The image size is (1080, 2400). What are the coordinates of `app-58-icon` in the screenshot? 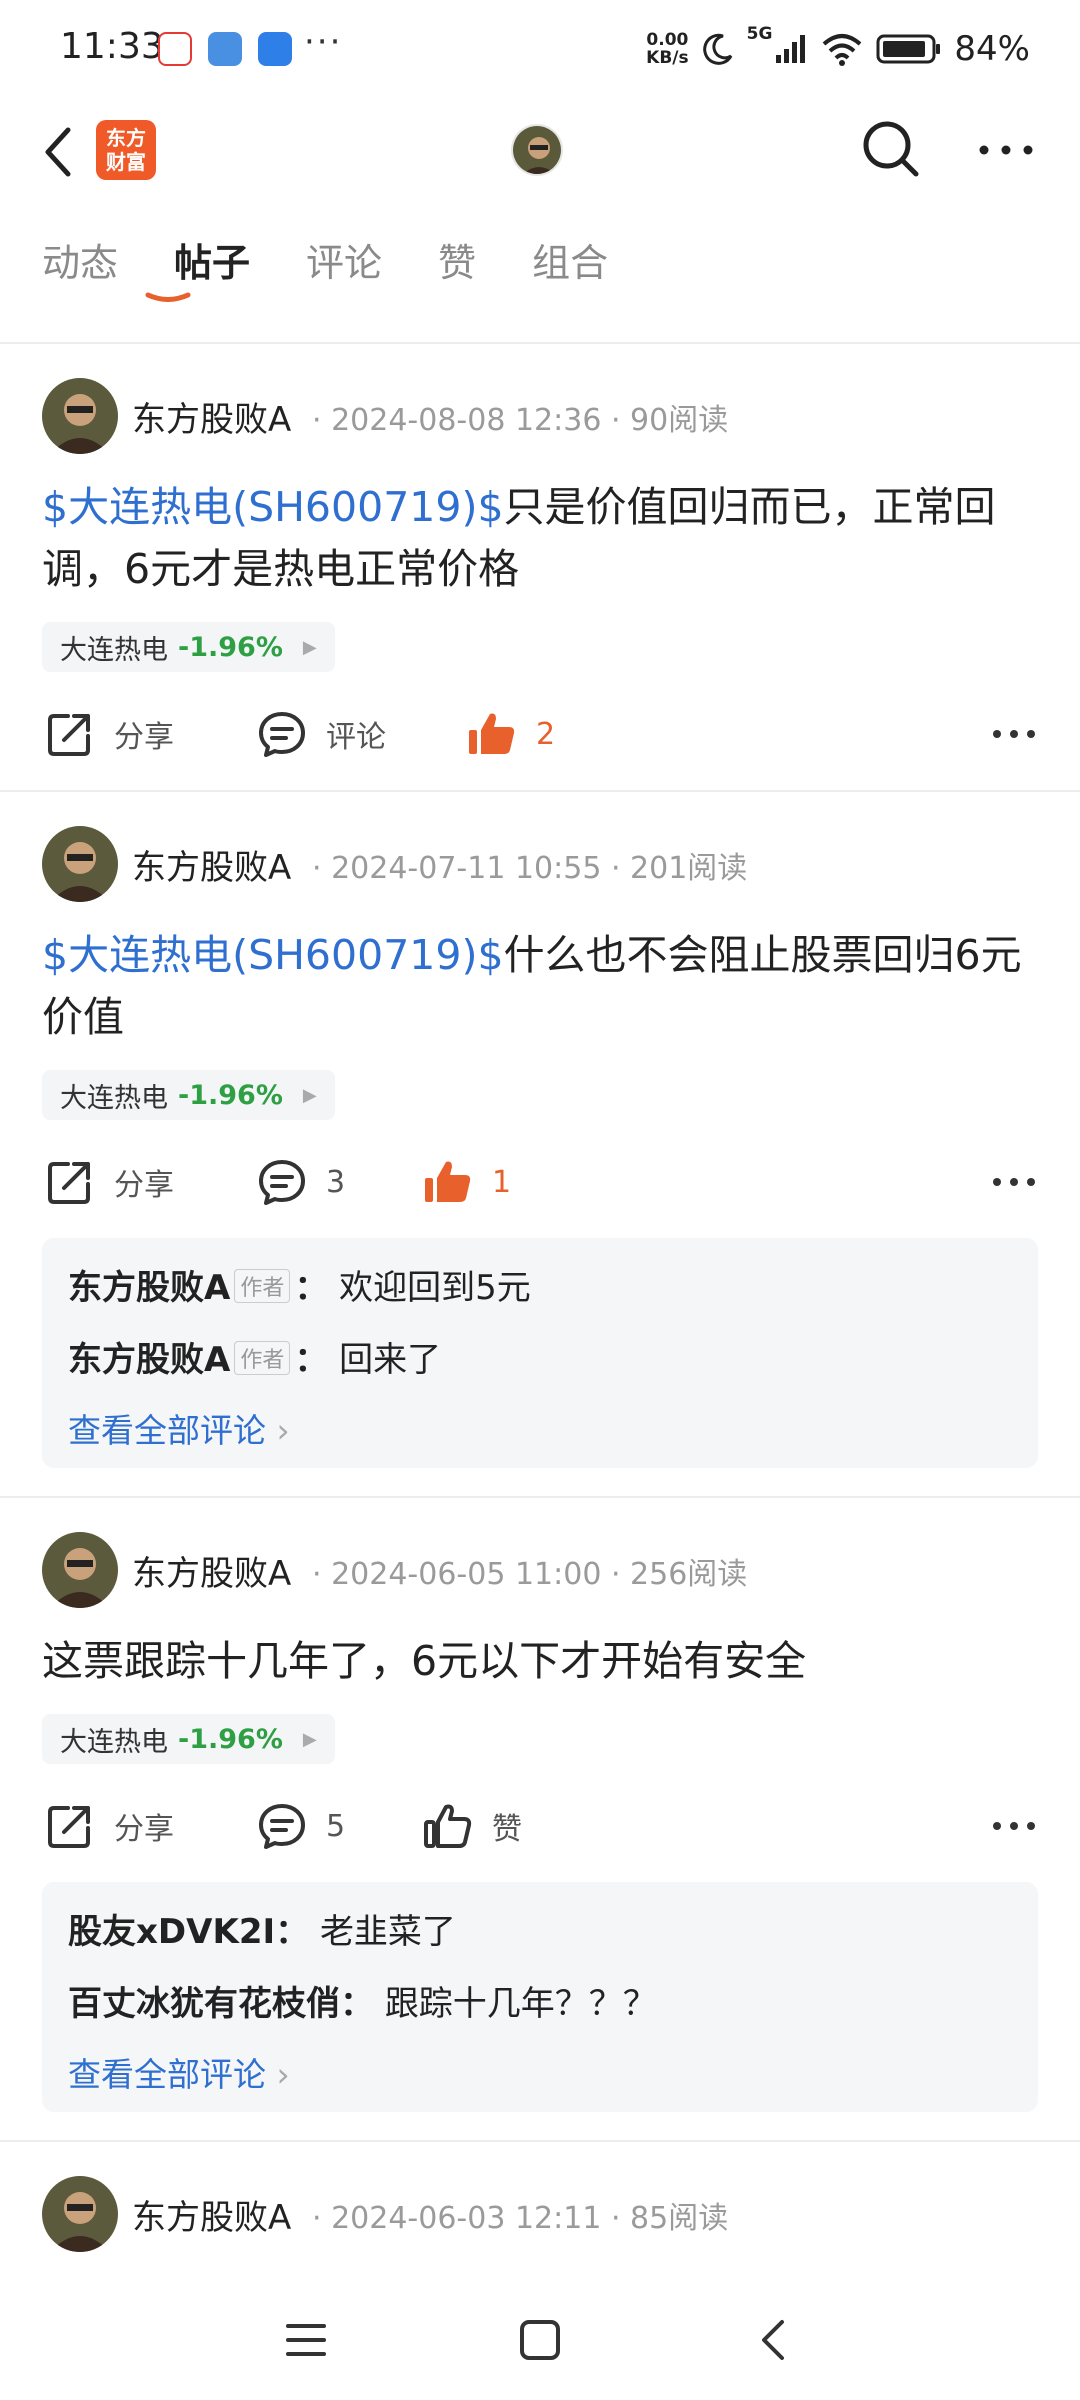 It's located at (175, 49).